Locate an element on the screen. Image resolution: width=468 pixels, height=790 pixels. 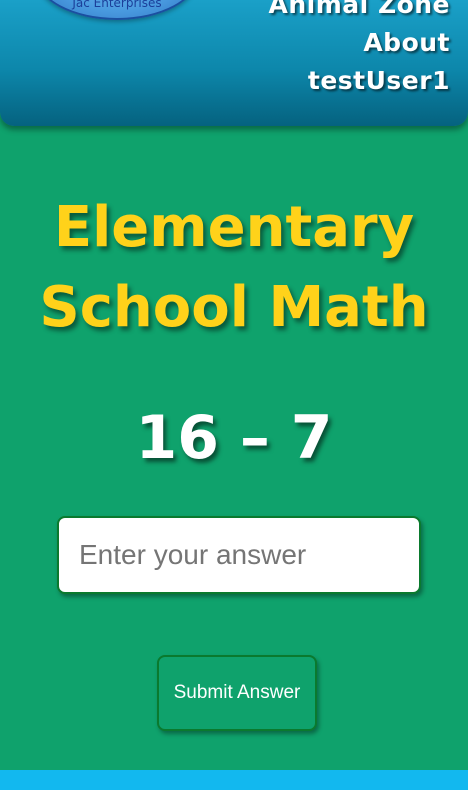
page-title-line2: School Math is located at coordinates (234, 307).